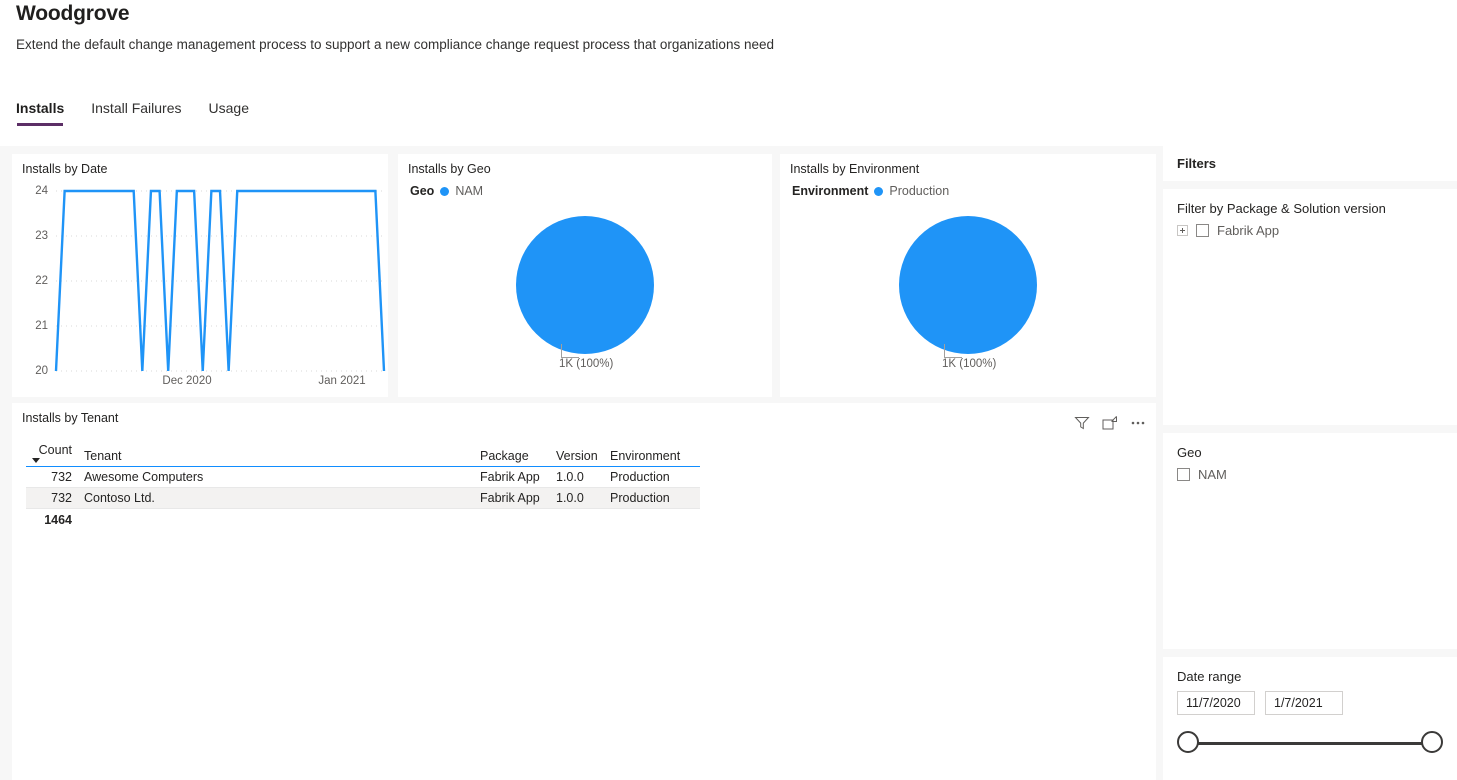 This screenshot has width=1457, height=780. Describe the element at coordinates (585, 187) in the screenshot. I see `legend-geo: Geo NAM` at that location.